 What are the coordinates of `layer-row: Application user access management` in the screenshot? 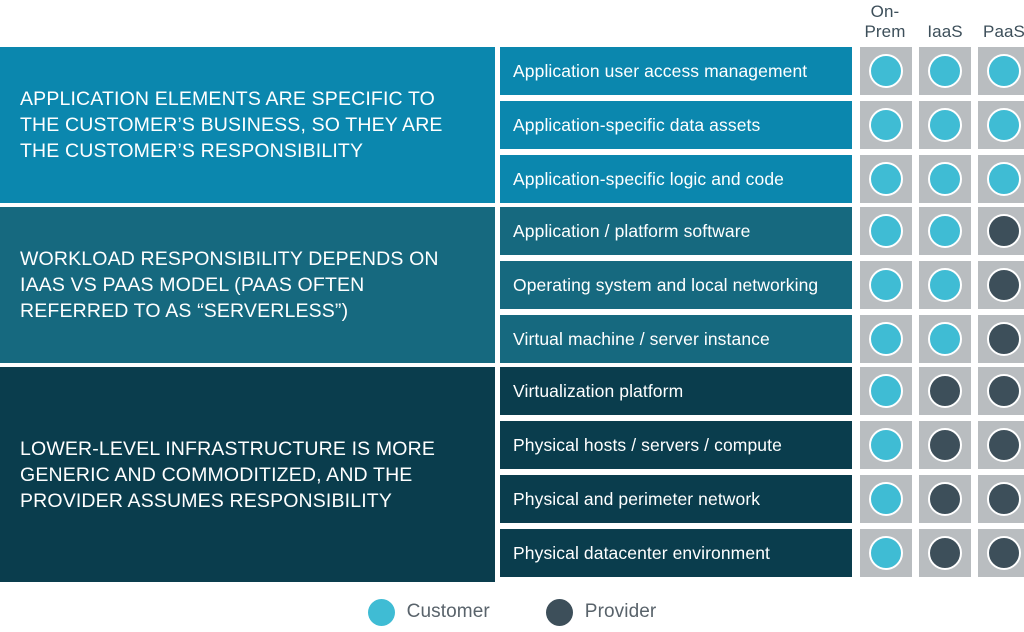 It's located at (676, 71).